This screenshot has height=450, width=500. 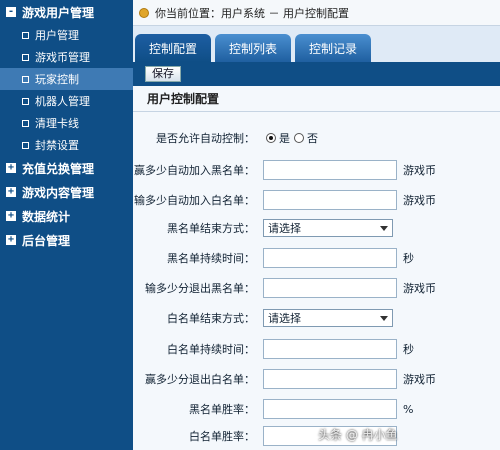 I want to click on sidebar-item-label: 机器人管理, so click(x=62, y=101).